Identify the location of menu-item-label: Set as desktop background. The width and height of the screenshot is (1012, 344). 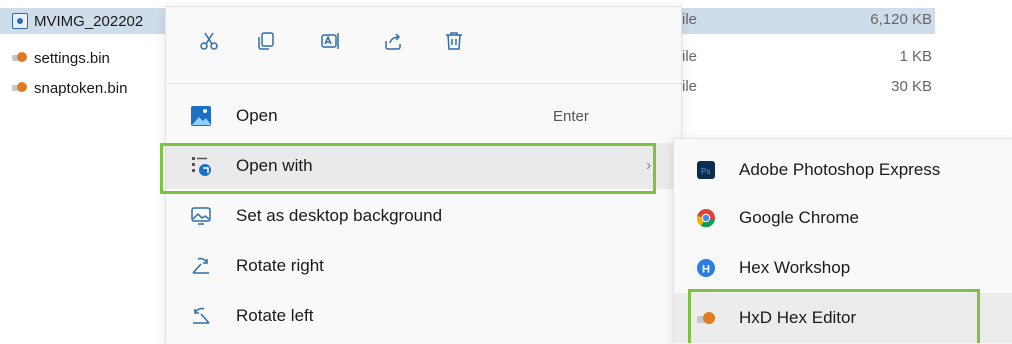
(339, 215).